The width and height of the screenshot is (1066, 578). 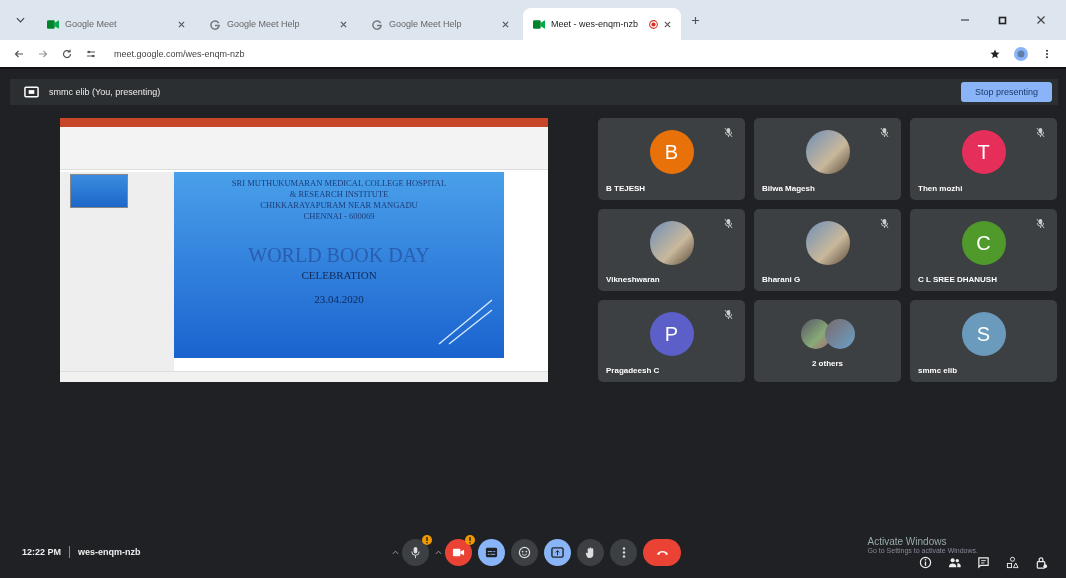 I want to click on participant-name: C L SREE DHANUSH, so click(x=957, y=279).